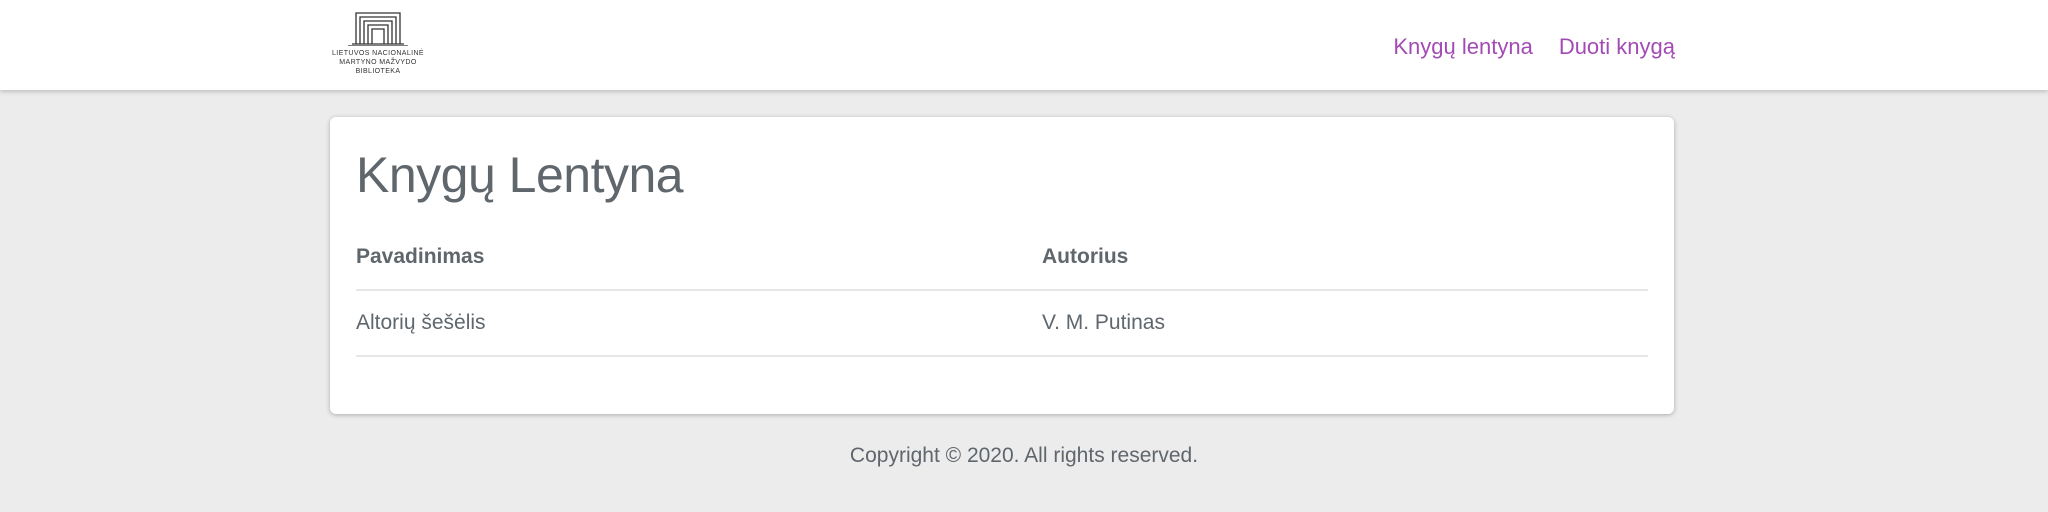  What do you see at coordinates (1617, 47) in the screenshot?
I see `nav-link-lend-book: Duoti knygą` at bounding box center [1617, 47].